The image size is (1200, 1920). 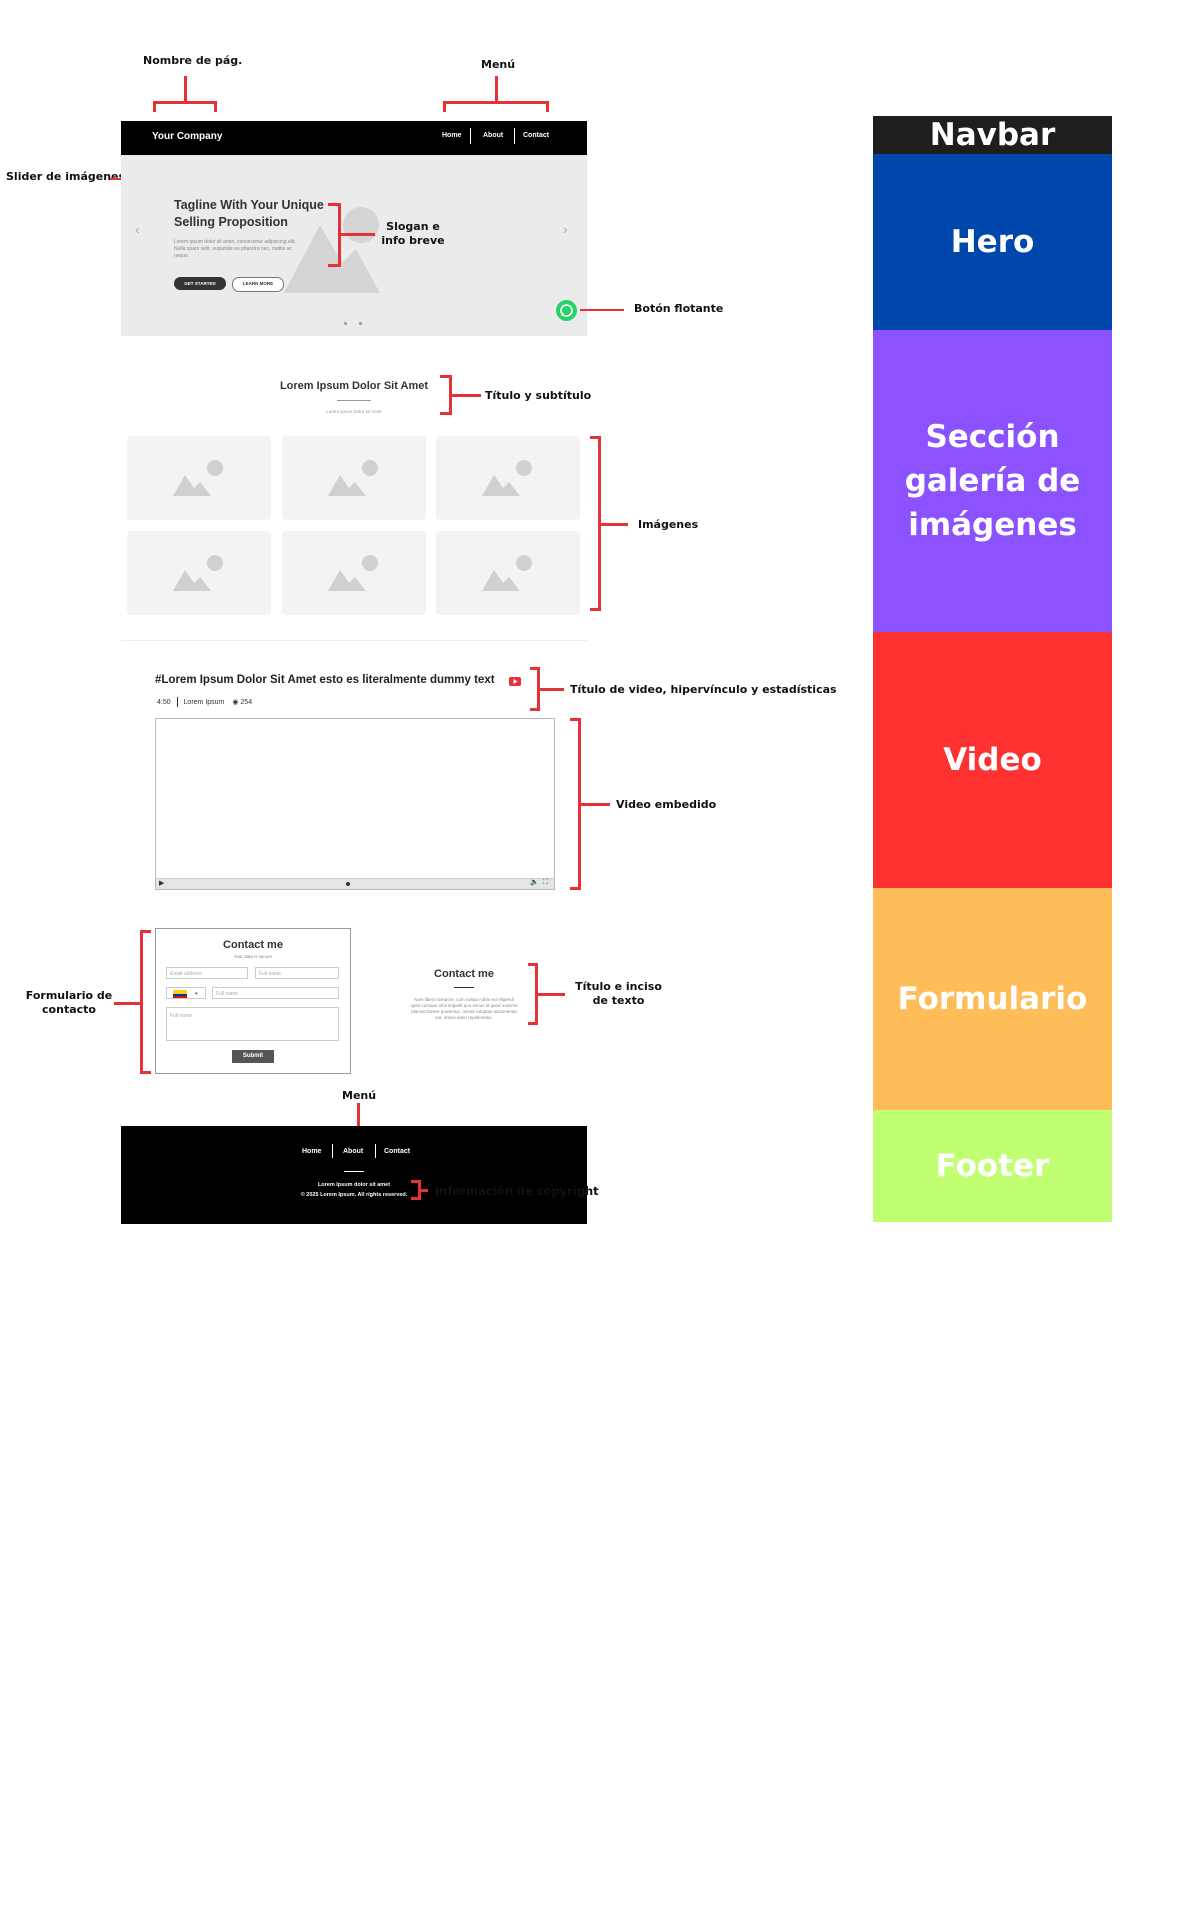 I want to click on annotation-title-subtitle: Título y subtítulo, so click(x=538, y=395).